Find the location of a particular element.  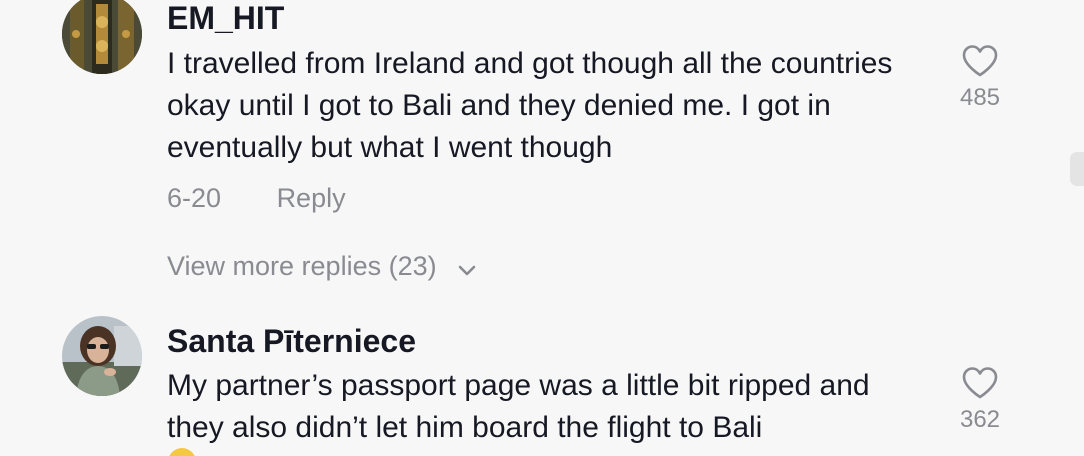

like-control: 485 is located at coordinates (980, 78).